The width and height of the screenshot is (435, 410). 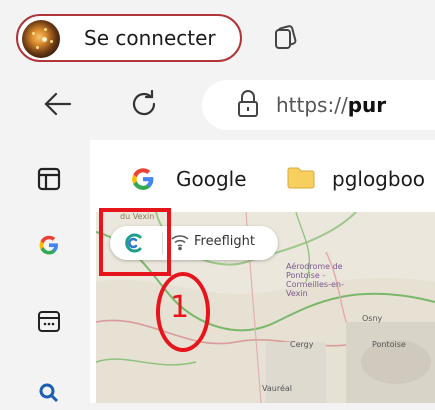 What do you see at coordinates (143, 179) in the screenshot?
I see `google-icon` at bounding box center [143, 179].